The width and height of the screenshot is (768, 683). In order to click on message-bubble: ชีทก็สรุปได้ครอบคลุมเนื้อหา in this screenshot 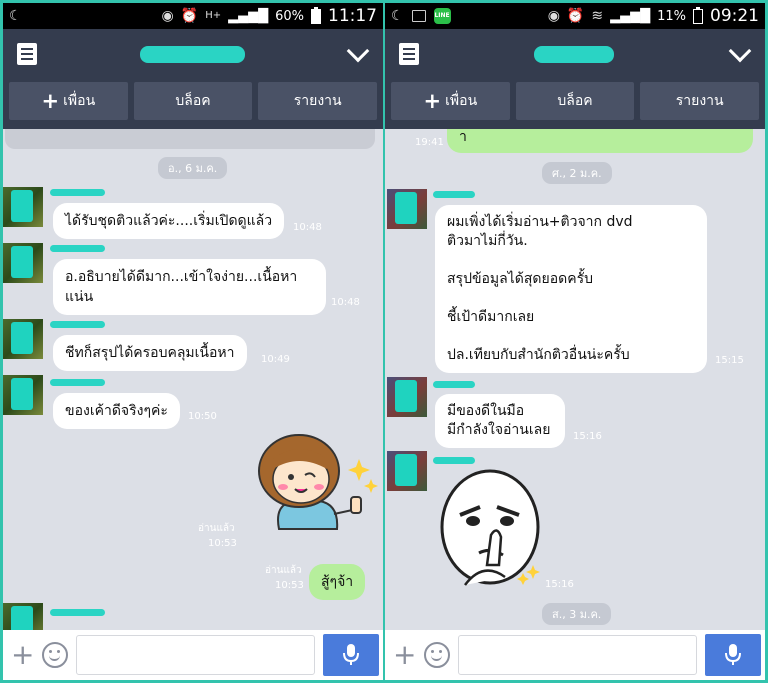, I will do `click(150, 353)`.